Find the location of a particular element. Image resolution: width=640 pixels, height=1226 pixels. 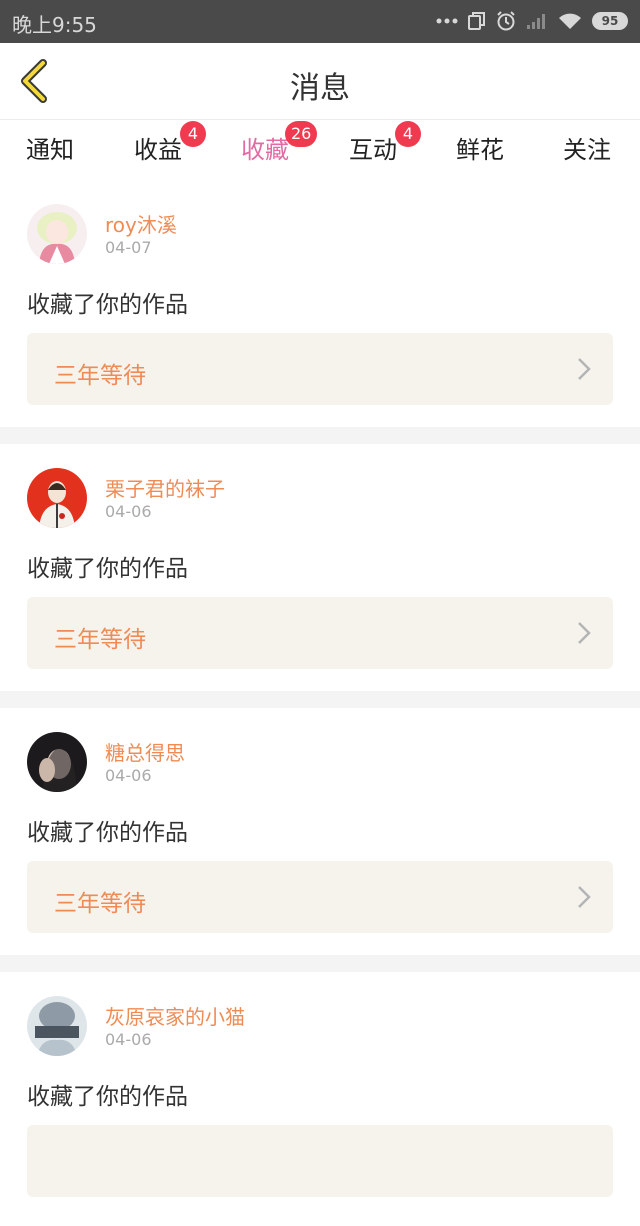

battery-level: 95 is located at coordinates (610, 21).